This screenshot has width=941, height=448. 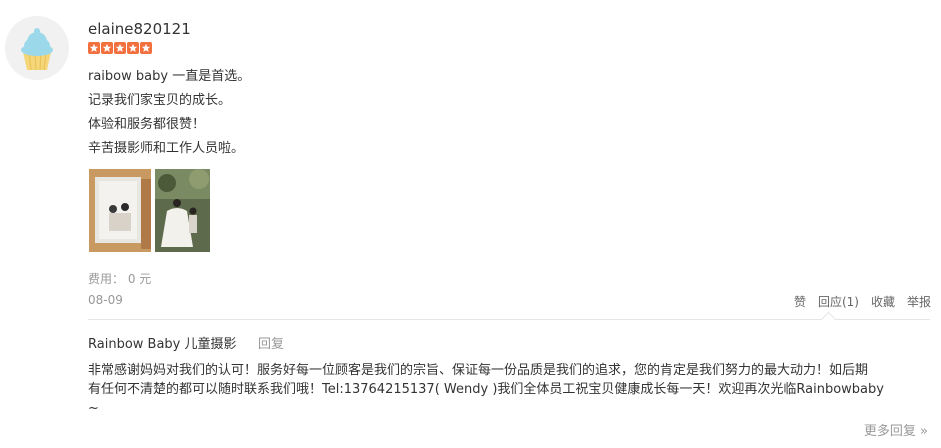 I want to click on user-avatar, so click(x=37, y=48).